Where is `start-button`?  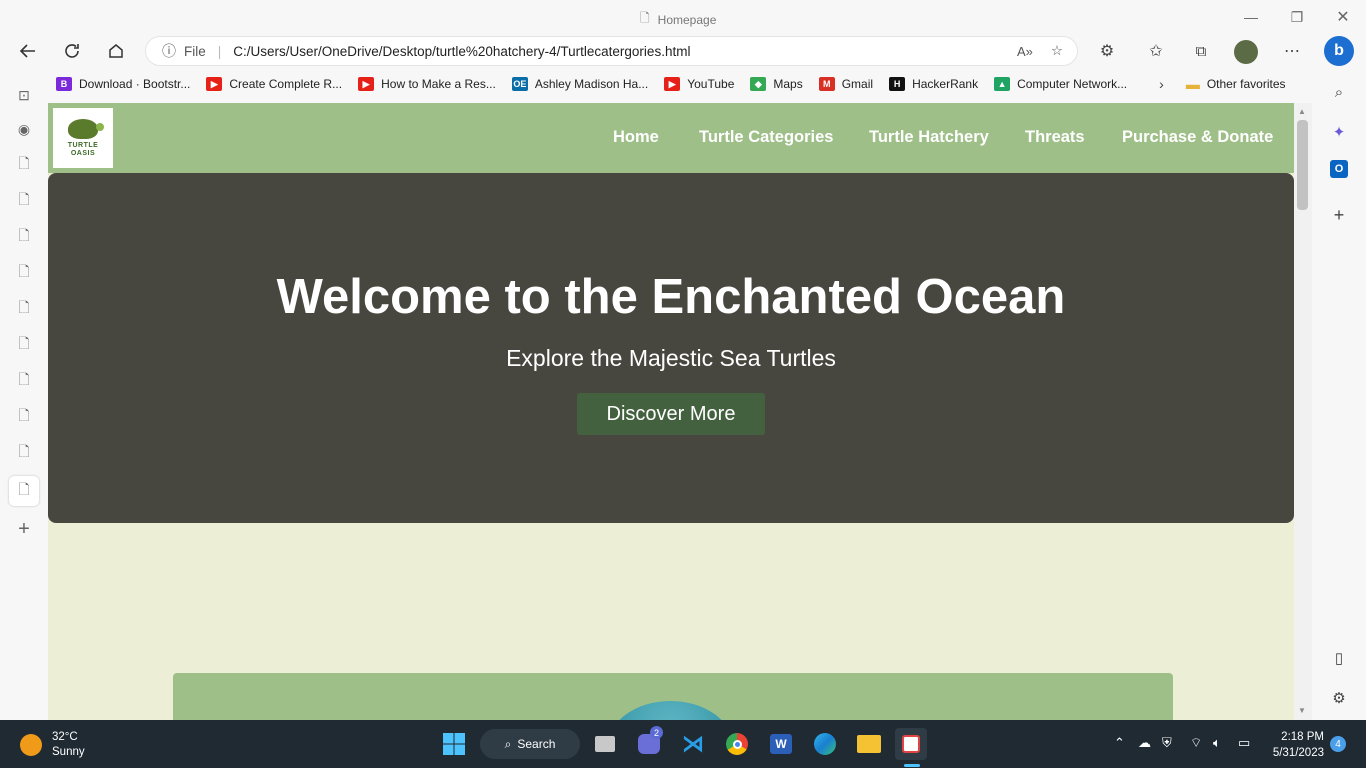 start-button is located at coordinates (454, 744).